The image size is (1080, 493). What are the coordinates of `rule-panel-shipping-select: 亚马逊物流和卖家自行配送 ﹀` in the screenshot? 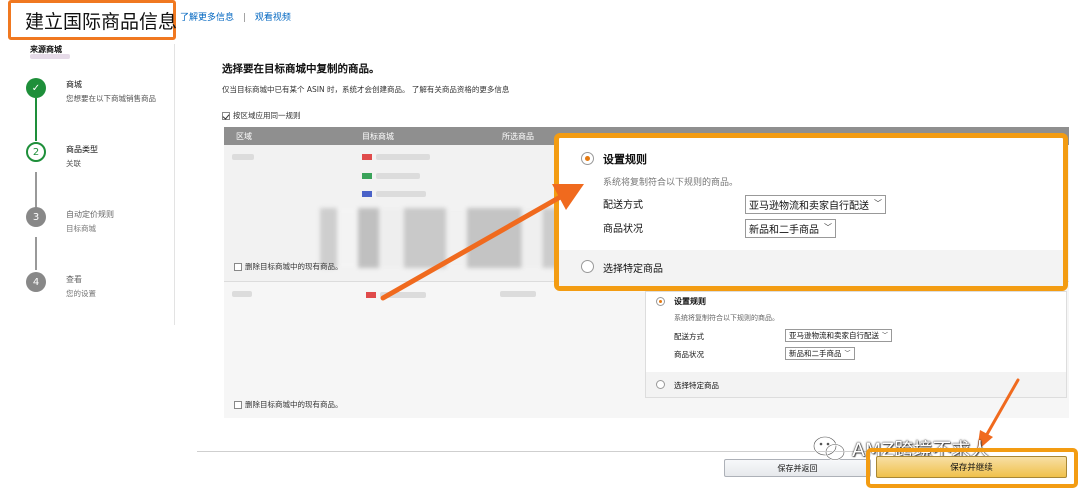 It's located at (838, 335).